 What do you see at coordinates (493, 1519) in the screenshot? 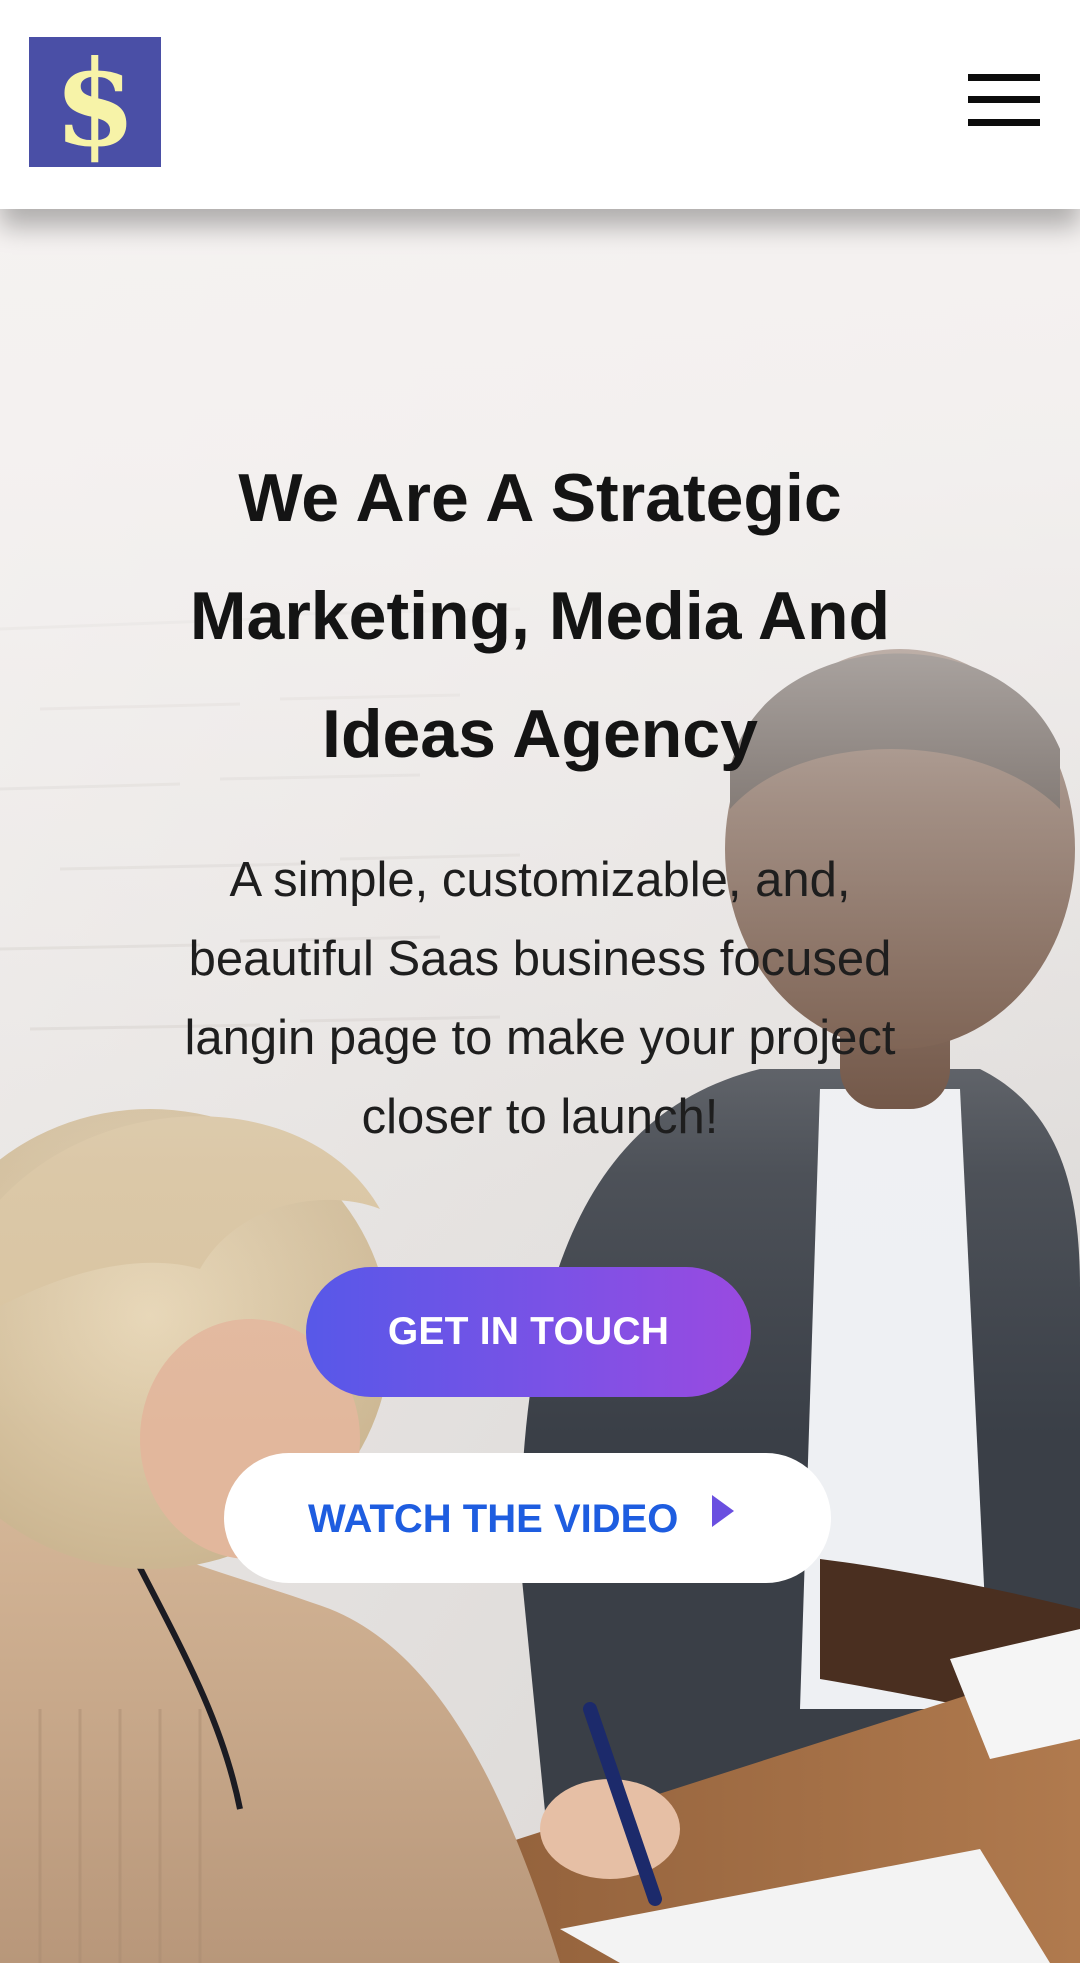
I see `watch-video-label: WATCH THE VIDEO` at bounding box center [493, 1519].